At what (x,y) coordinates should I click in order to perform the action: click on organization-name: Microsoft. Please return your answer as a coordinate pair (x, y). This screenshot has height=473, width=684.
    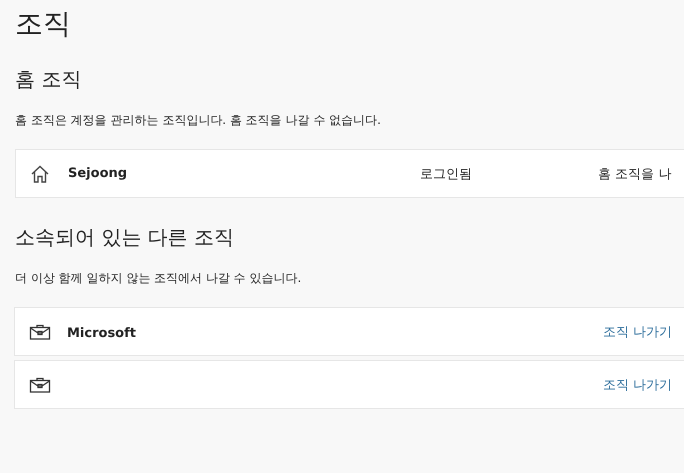
    Looking at the image, I should click on (101, 333).